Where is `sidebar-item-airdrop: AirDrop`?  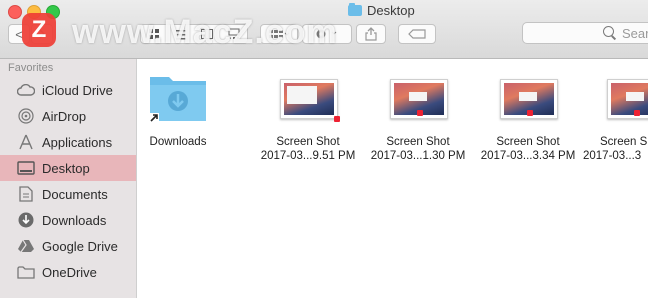 sidebar-item-airdrop: AirDrop is located at coordinates (68, 116).